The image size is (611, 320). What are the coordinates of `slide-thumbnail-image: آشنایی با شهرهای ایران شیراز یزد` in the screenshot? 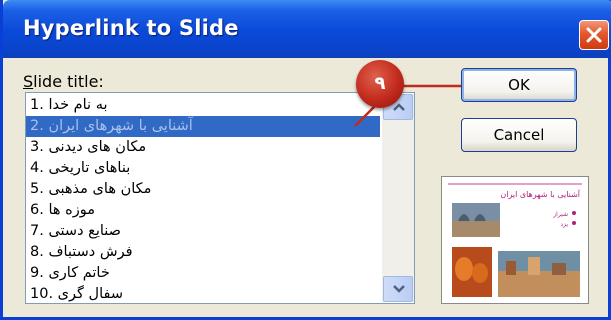 It's located at (515, 240).